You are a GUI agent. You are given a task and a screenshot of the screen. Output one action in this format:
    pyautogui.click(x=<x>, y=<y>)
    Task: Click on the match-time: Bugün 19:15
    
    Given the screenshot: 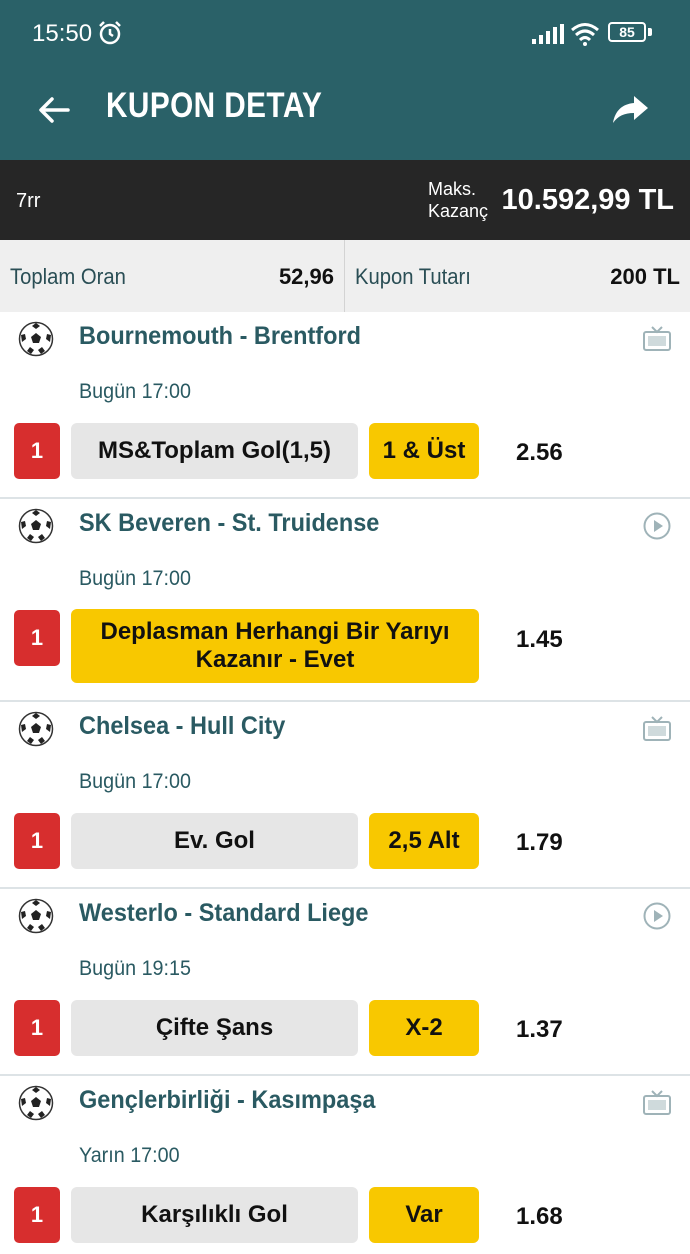 What is the action you would take?
    pyautogui.click(x=135, y=968)
    